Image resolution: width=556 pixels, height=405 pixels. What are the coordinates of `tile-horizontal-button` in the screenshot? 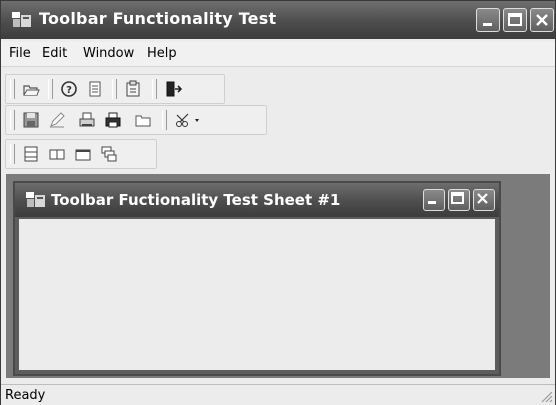 It's located at (31, 154).